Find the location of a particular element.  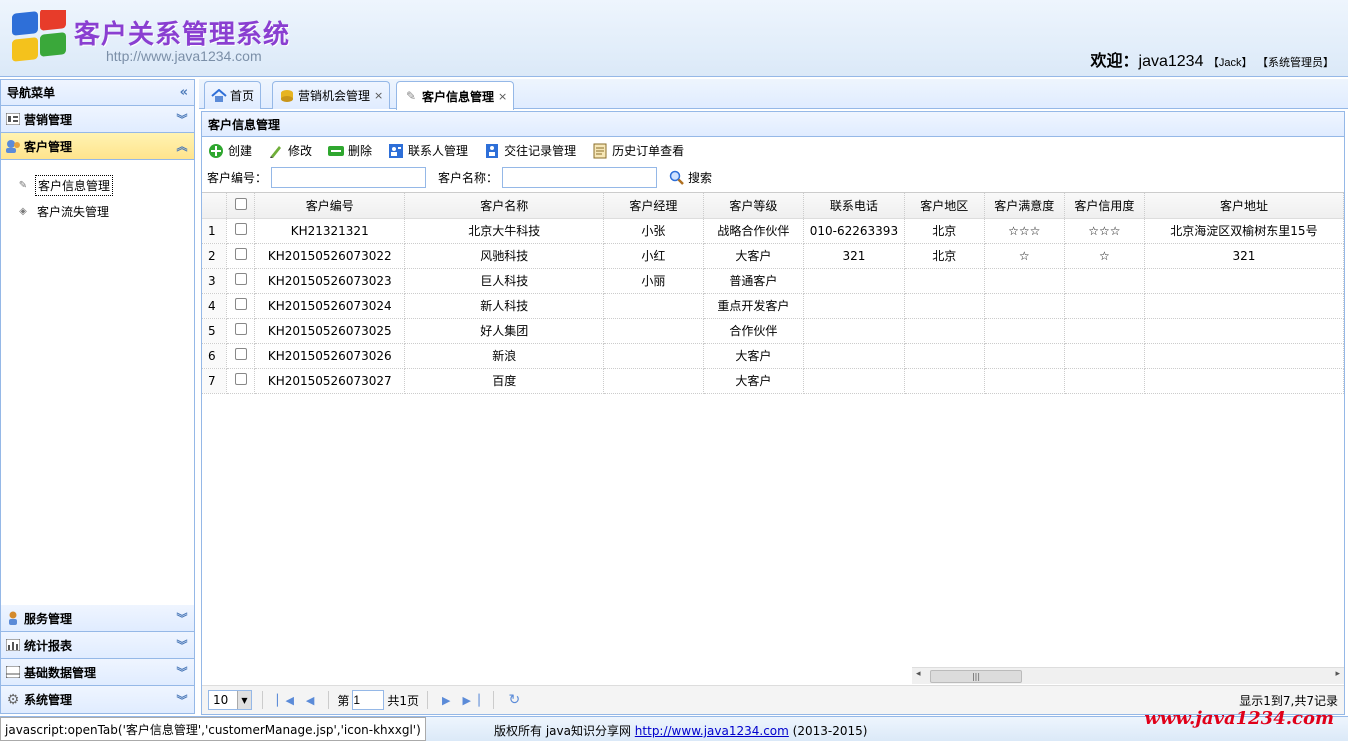

tab-home: 首页 is located at coordinates (233, 95).